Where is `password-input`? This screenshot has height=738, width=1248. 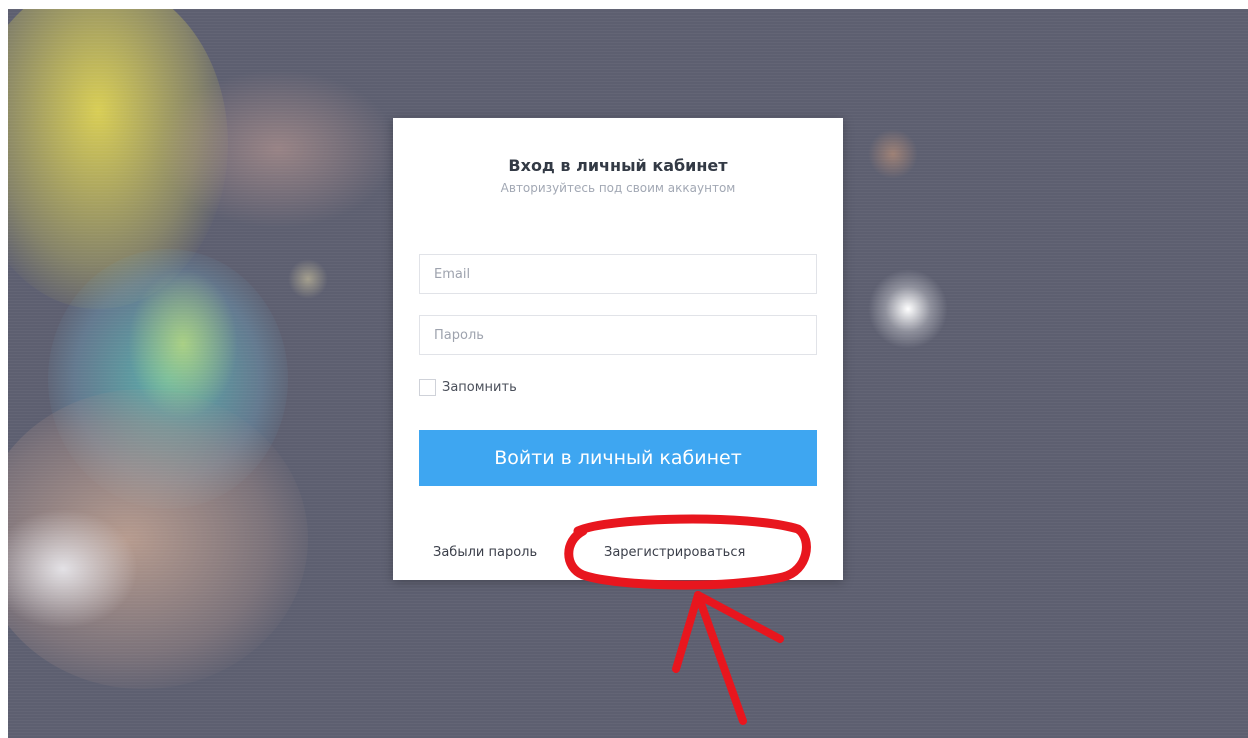
password-input is located at coordinates (618, 335).